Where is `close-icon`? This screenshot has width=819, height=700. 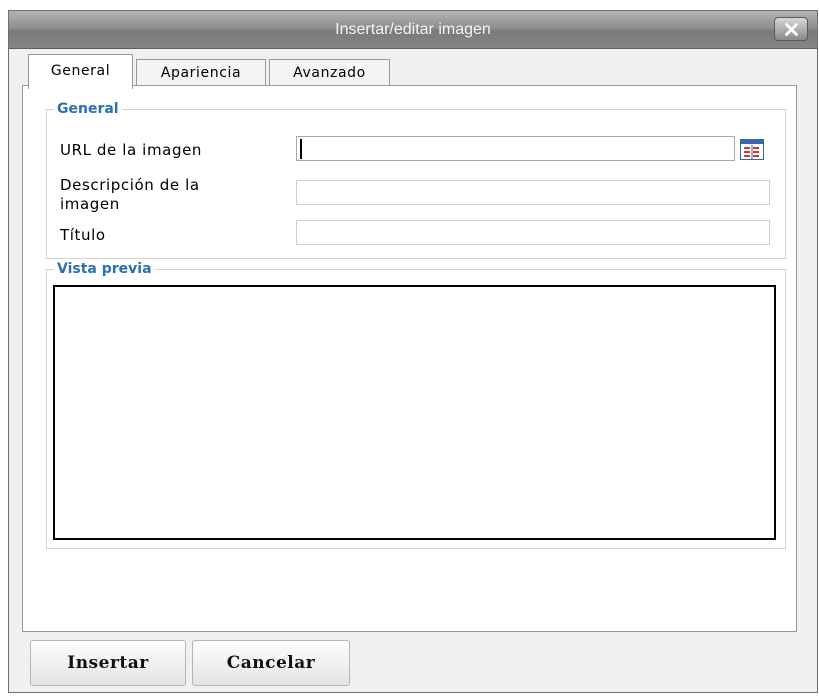 close-icon is located at coordinates (791, 29).